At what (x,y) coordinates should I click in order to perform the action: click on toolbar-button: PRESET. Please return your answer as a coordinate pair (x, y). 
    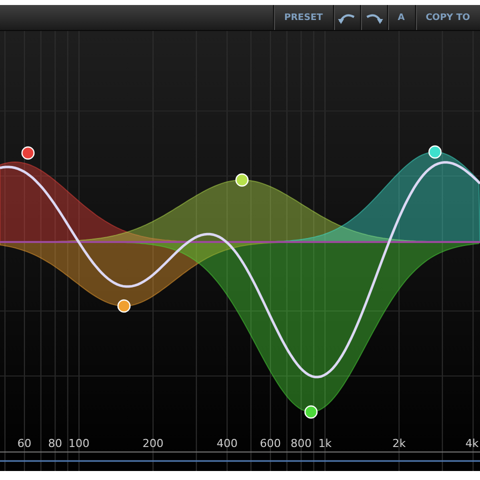
    Looking at the image, I should click on (303, 17).